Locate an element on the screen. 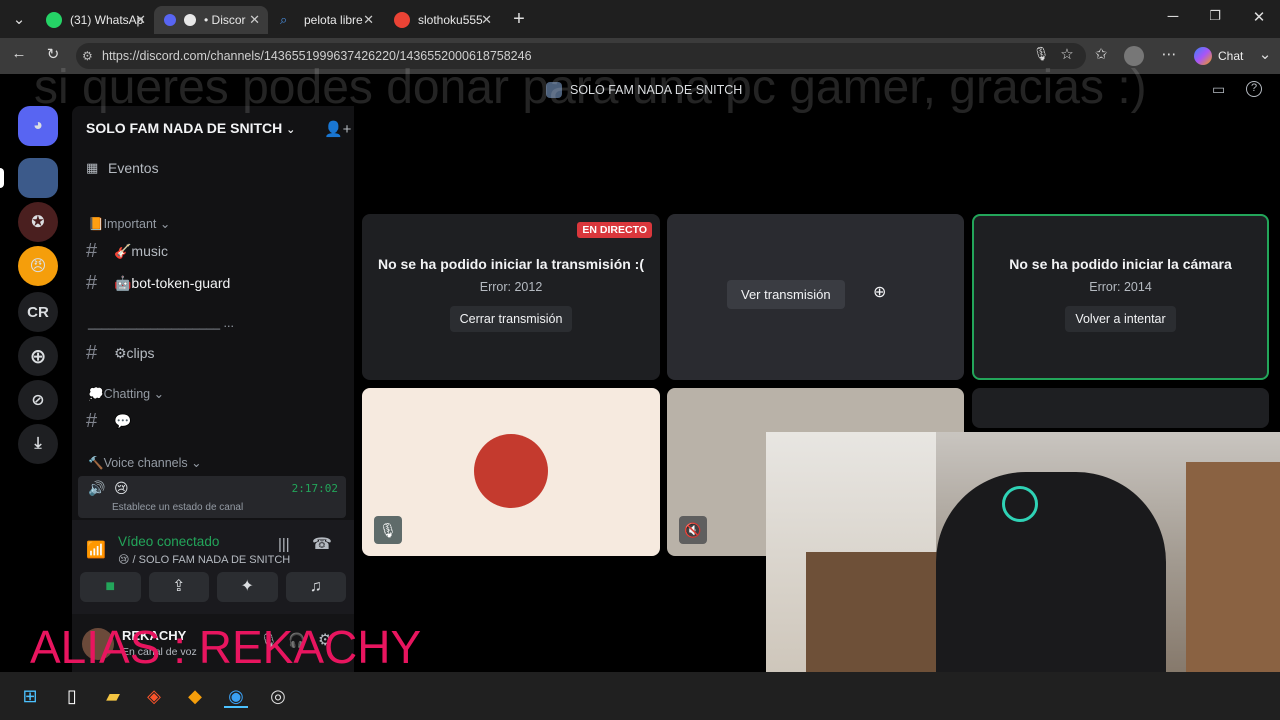  fl-studio-icon: ◆ is located at coordinates (195, 696).